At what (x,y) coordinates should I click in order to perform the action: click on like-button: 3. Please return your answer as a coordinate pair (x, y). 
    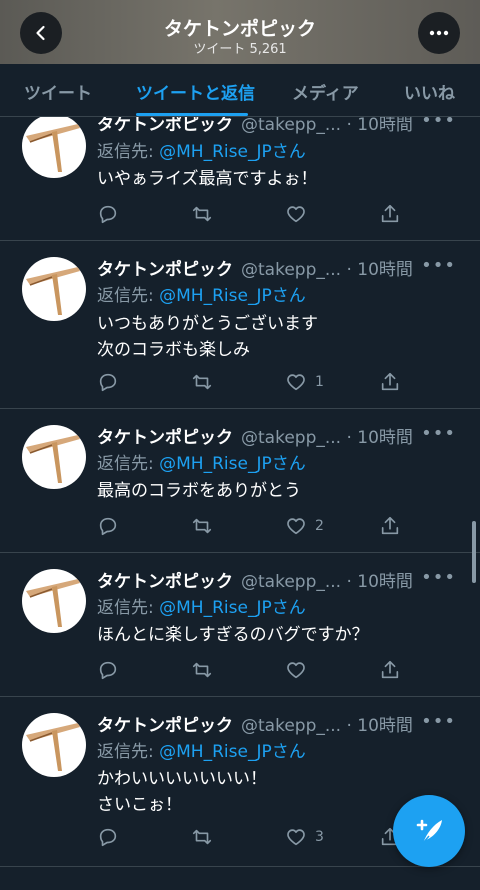
    Looking at the image, I should click on (304, 837).